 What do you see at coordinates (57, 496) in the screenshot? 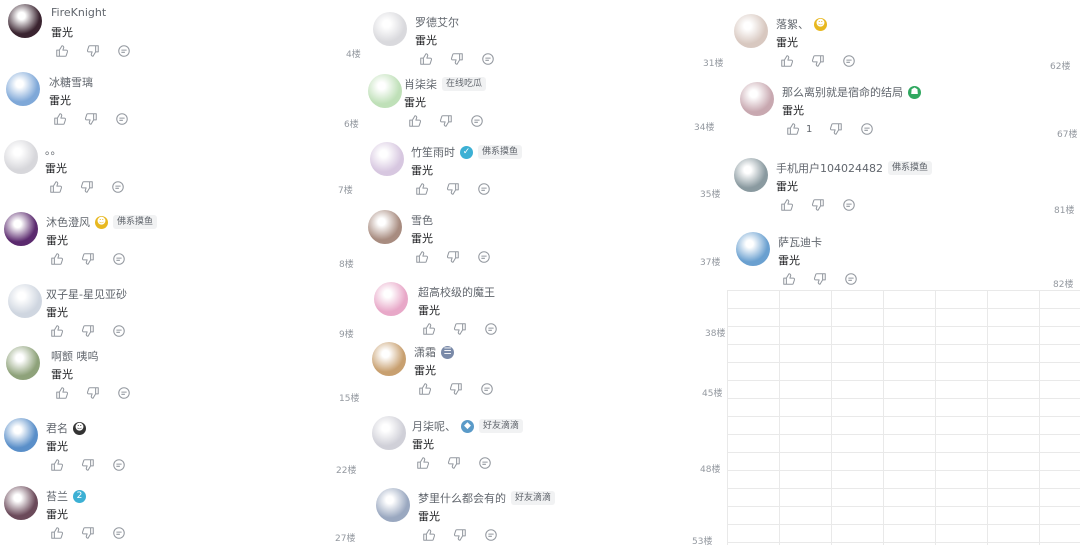
I see `username: 苔兰` at bounding box center [57, 496].